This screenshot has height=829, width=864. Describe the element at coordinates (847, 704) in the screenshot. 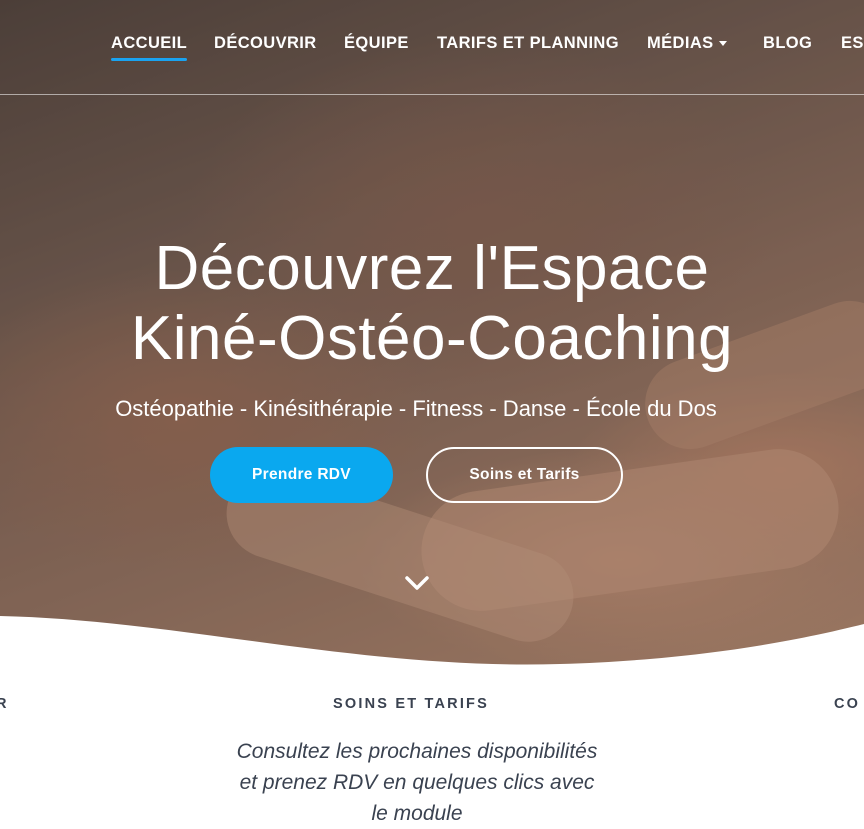

I see `feature-heading-right: CO` at that location.